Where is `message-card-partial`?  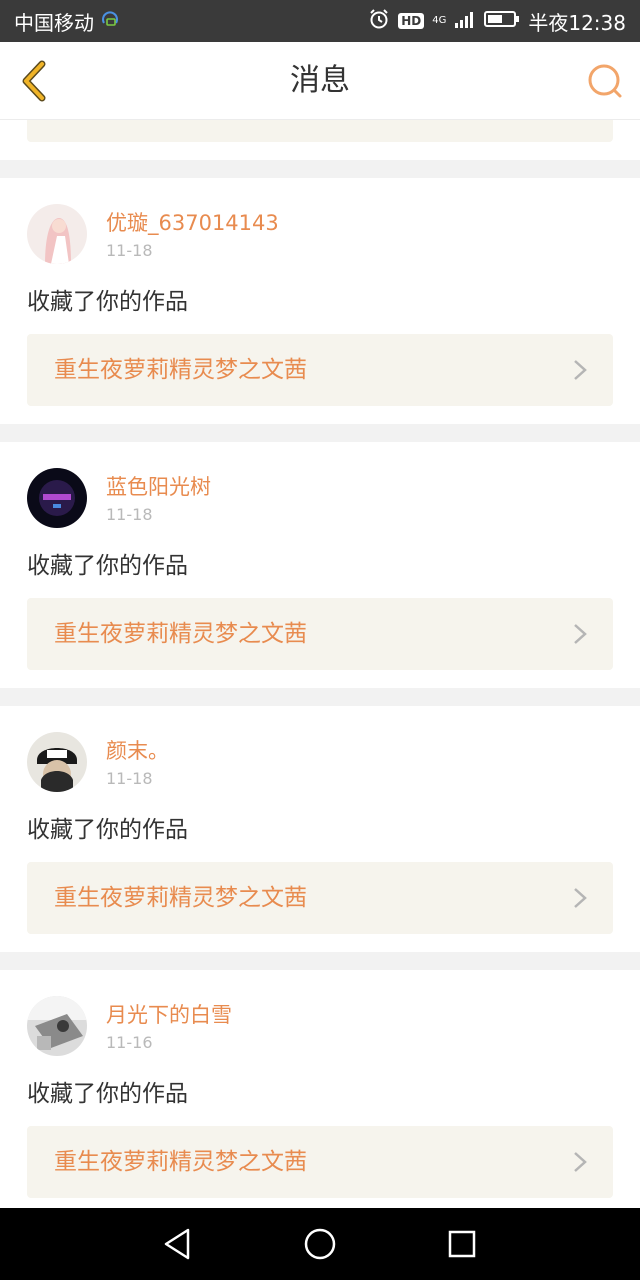
message-card-partial is located at coordinates (320, 140).